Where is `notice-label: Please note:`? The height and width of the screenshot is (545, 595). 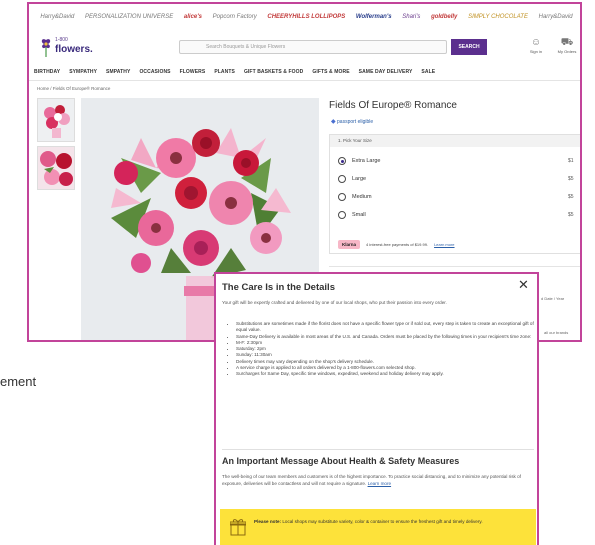
notice-label: Please note: is located at coordinates (268, 521).